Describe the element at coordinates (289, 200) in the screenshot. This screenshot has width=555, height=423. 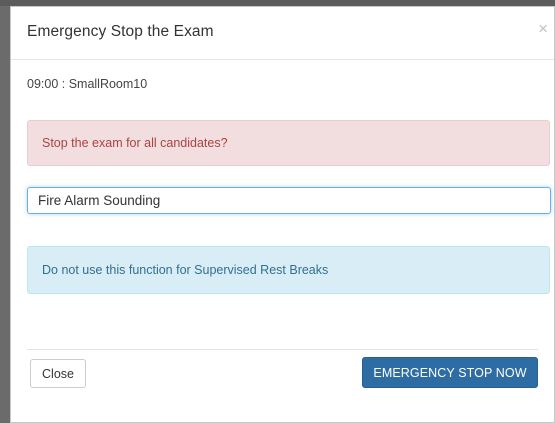
I see `stop-reason-input` at that location.